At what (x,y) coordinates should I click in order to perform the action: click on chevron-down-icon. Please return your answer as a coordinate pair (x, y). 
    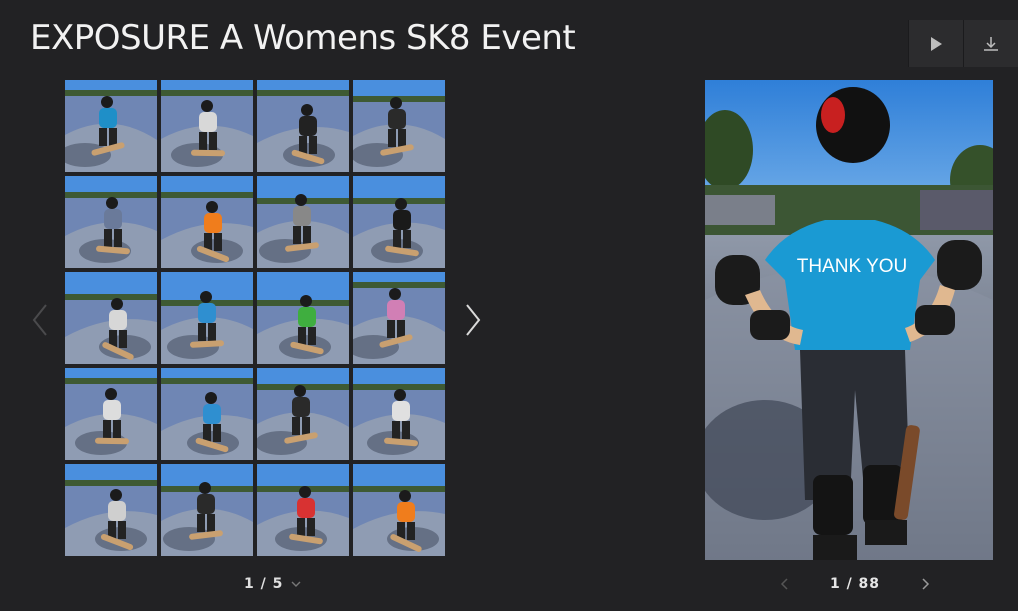
    Looking at the image, I should click on (296, 584).